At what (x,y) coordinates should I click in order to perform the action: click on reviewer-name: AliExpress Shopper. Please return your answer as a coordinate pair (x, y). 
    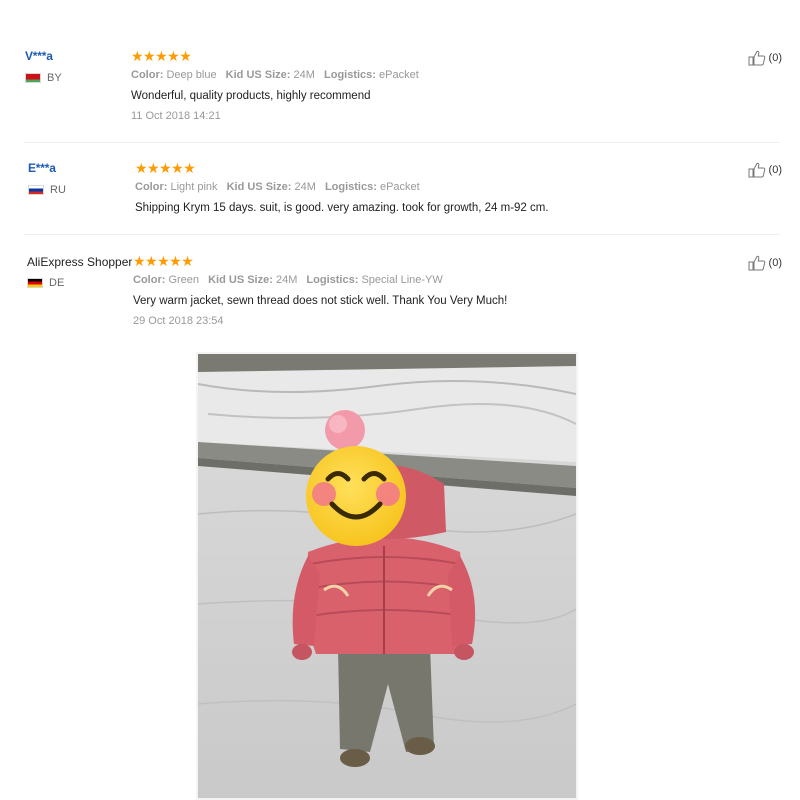
    Looking at the image, I should click on (79, 262).